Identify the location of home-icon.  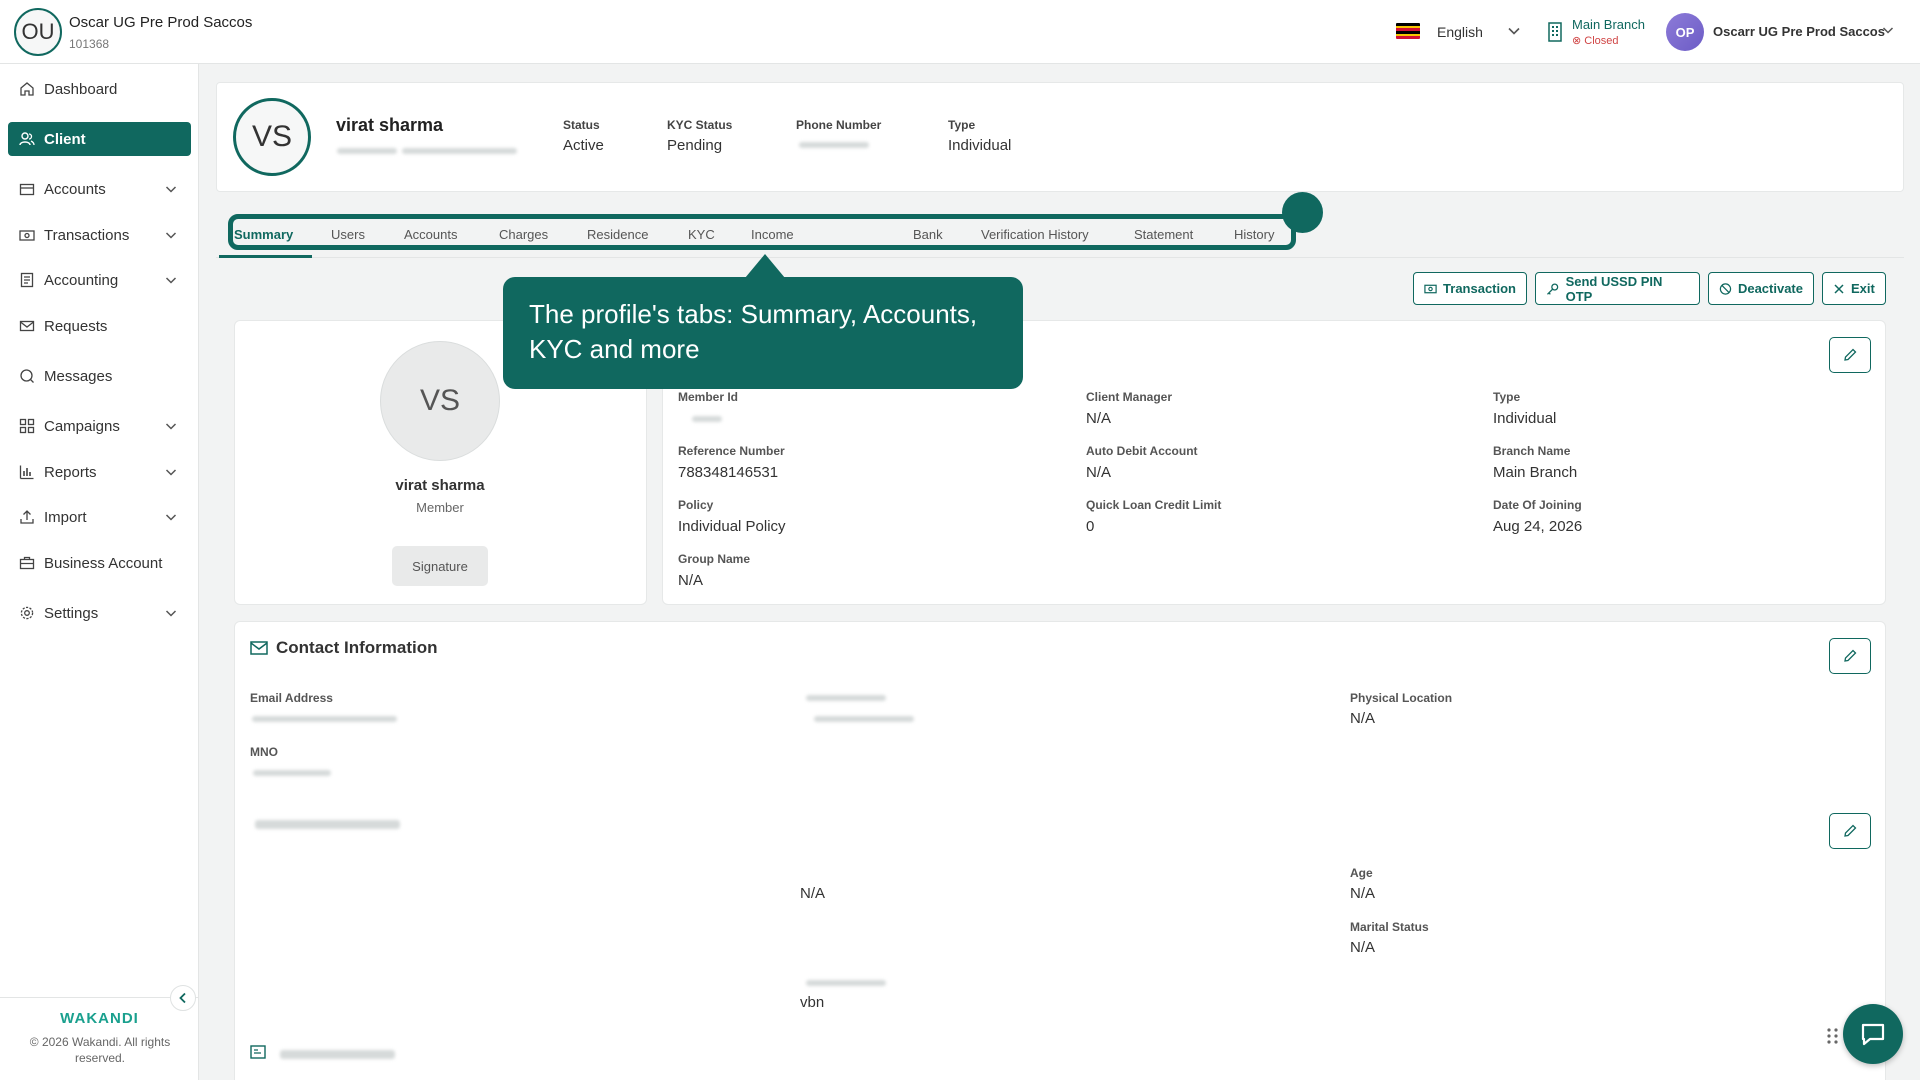
(27, 89).